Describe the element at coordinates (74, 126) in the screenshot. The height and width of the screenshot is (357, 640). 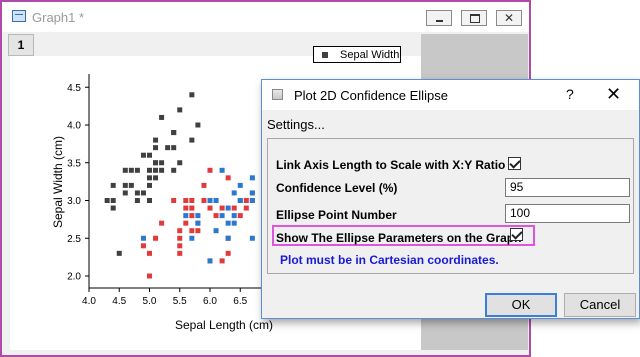
I see `y-tick-label: 4.0` at that location.